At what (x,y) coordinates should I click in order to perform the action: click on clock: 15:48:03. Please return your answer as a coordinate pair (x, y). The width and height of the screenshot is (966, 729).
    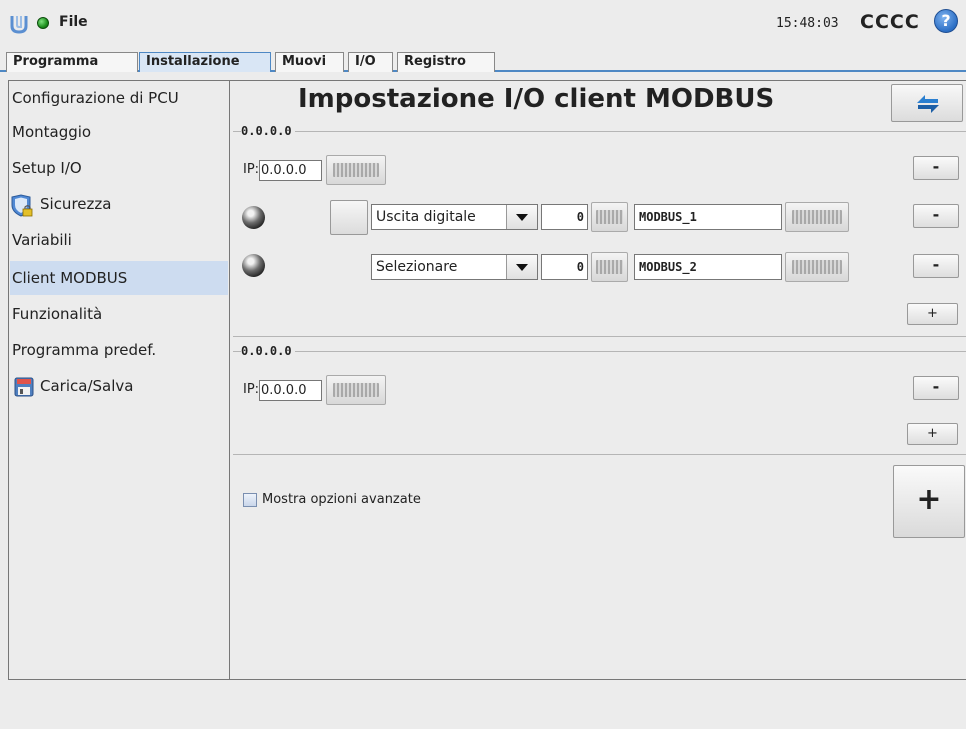
    Looking at the image, I should click on (807, 23).